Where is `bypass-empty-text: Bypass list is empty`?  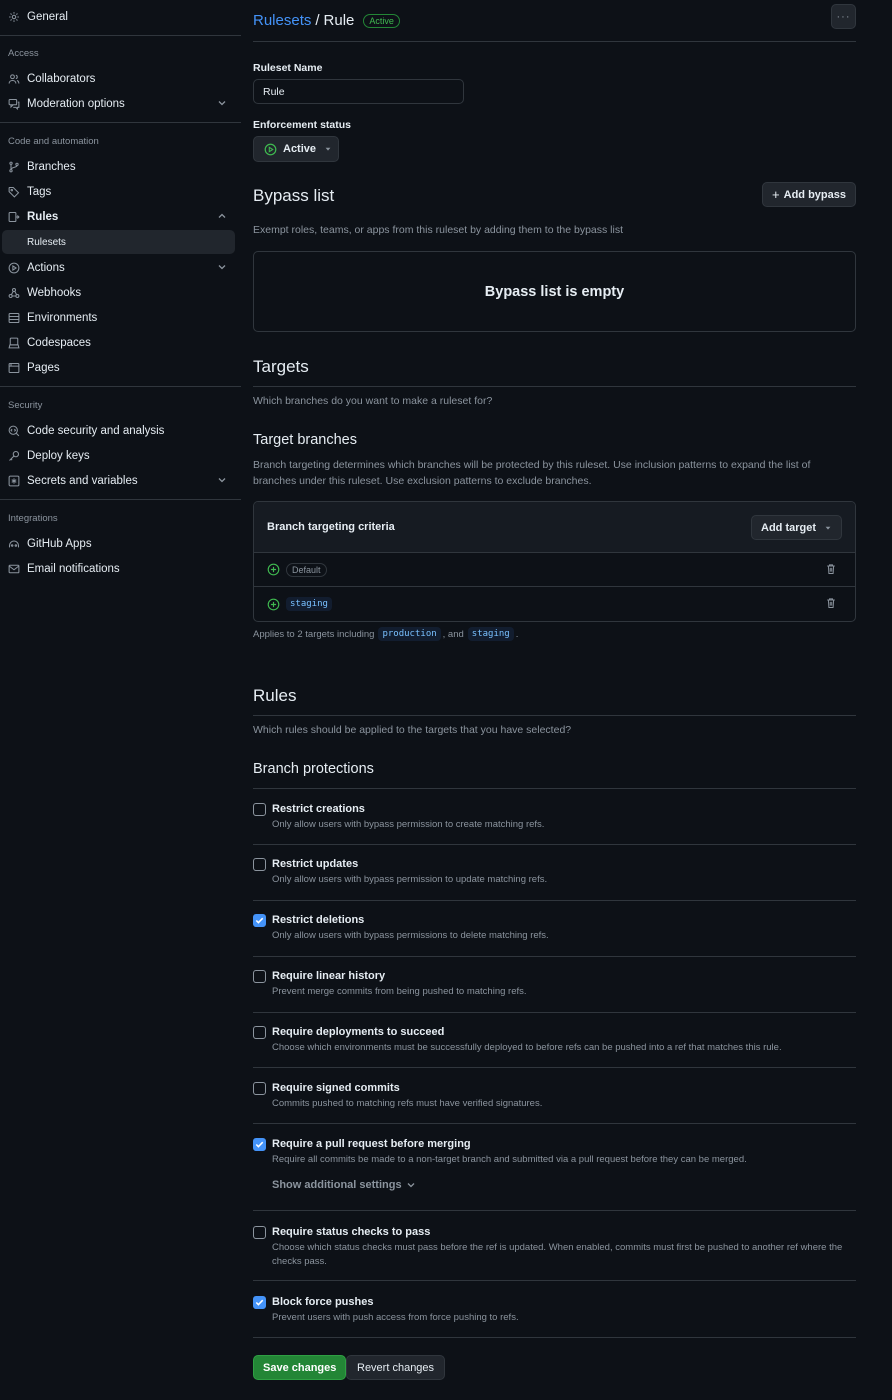
bypass-empty-text: Bypass list is empty is located at coordinates (554, 291).